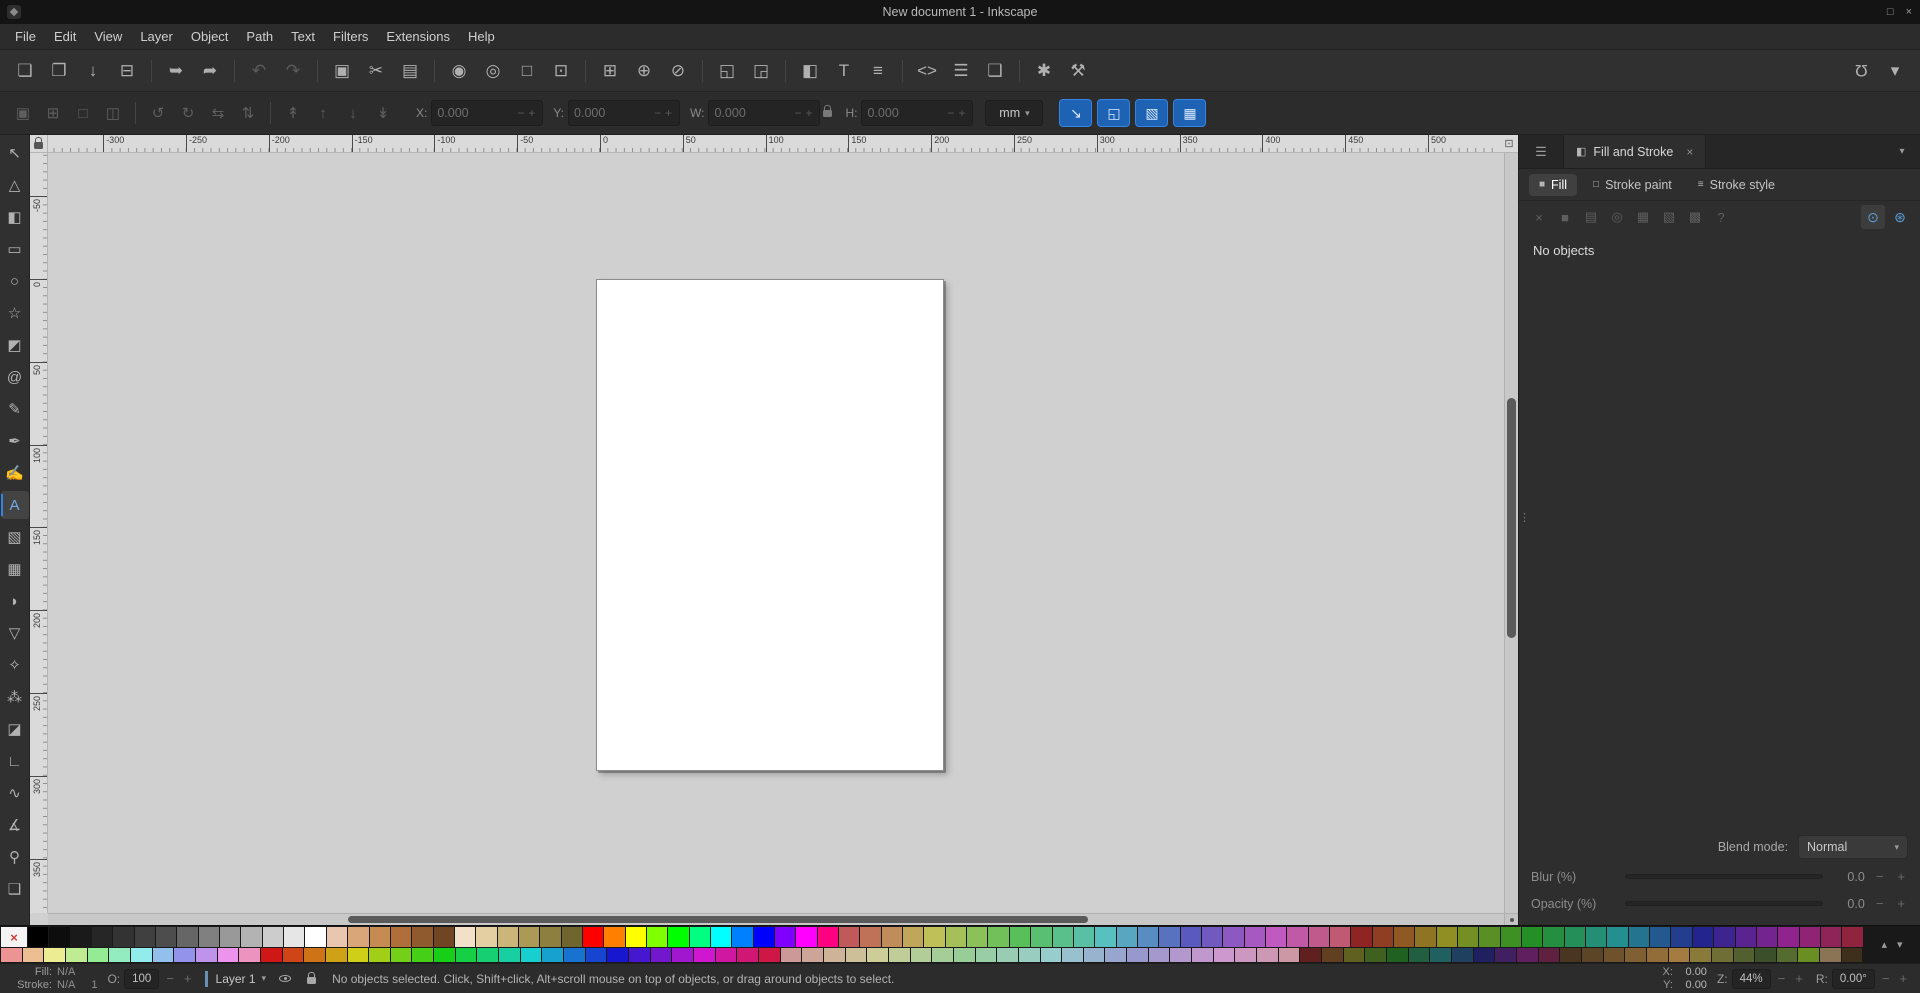 Image resolution: width=1920 pixels, height=993 pixels. What do you see at coordinates (1782, 978) in the screenshot?
I see `zoom-decrease-button: −` at bounding box center [1782, 978].